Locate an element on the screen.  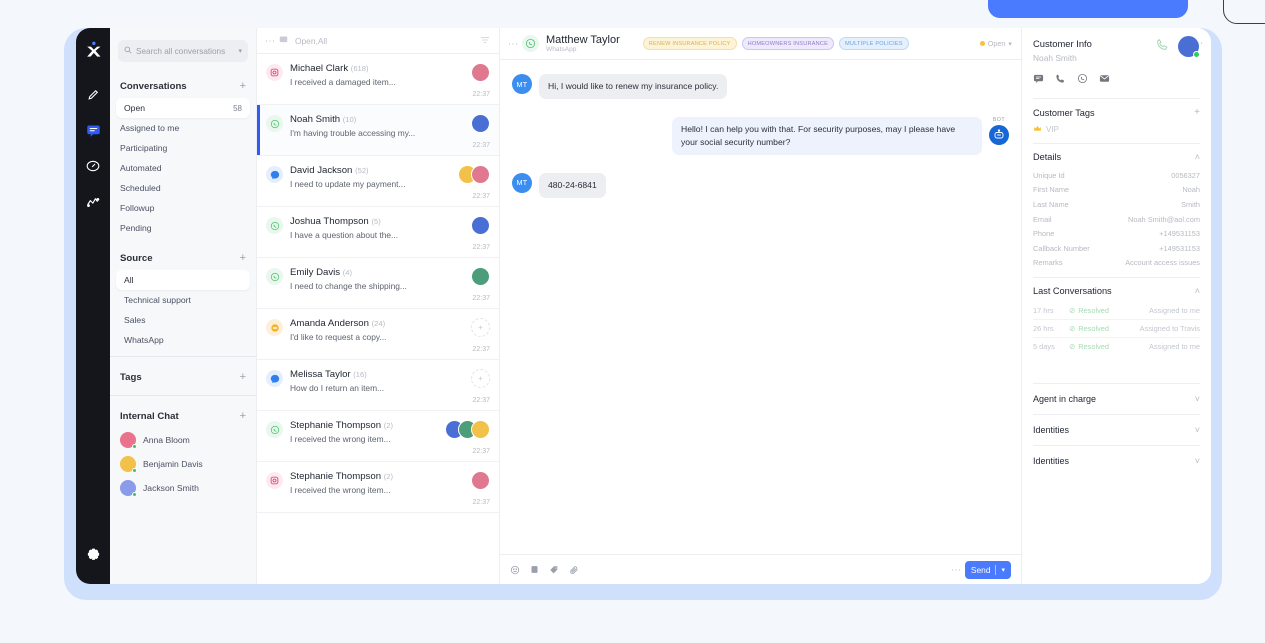
sidebar-item-assigned-to-me: Assigned to me is located at coordinates (183, 128).